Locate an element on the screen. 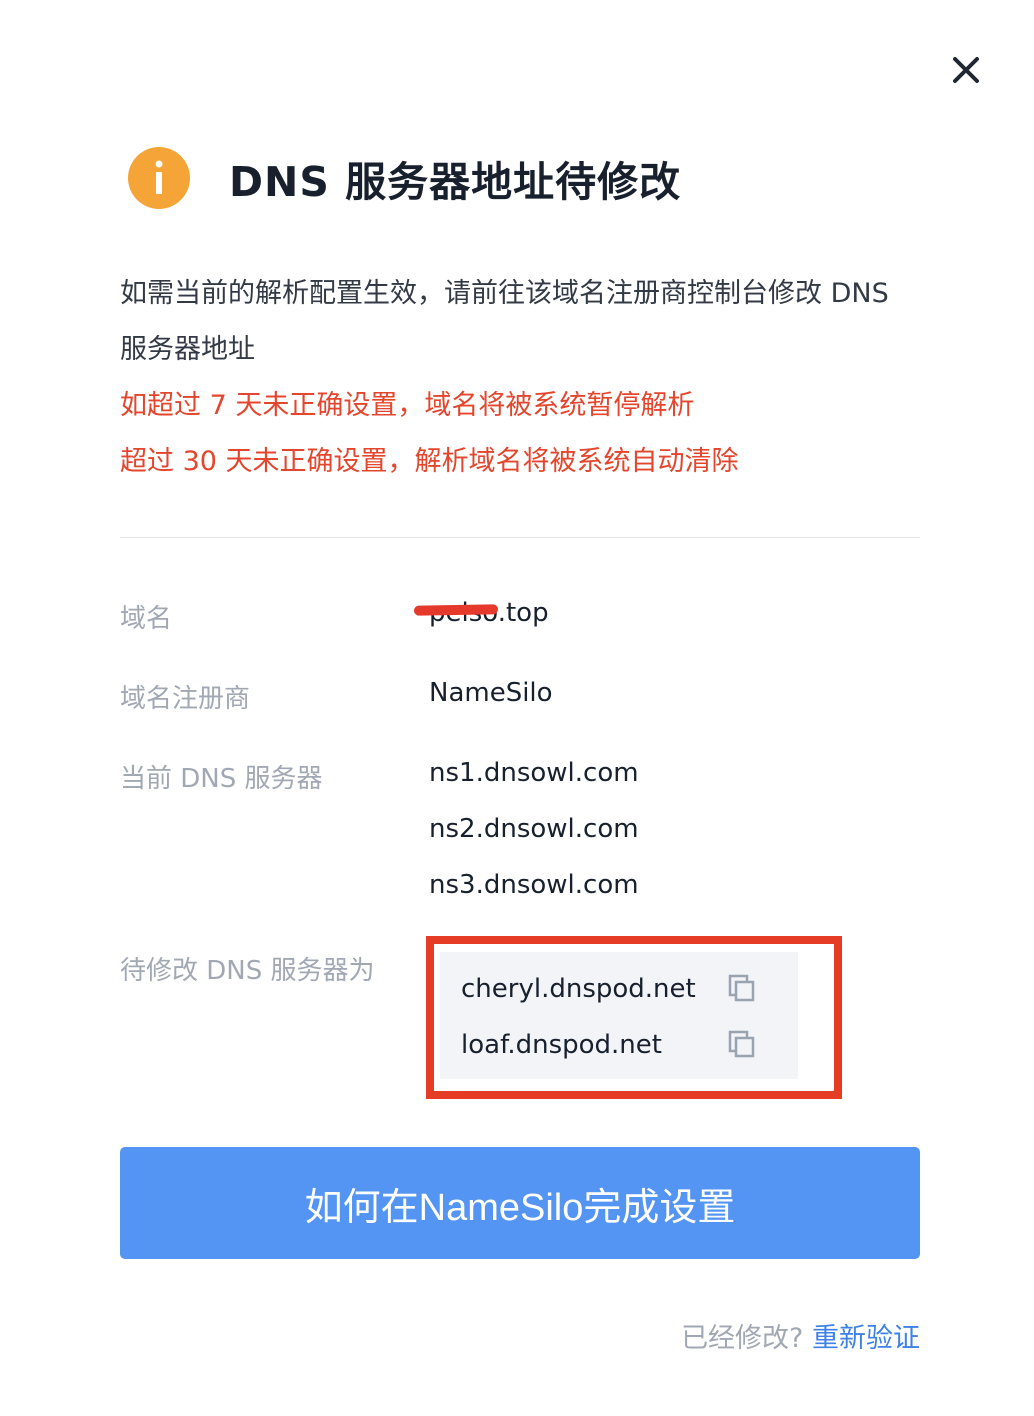 The image size is (1034, 1416). warning-line: 如超过 7 天未正确设置，域名将被系统暂停解析 is located at coordinates (407, 405).